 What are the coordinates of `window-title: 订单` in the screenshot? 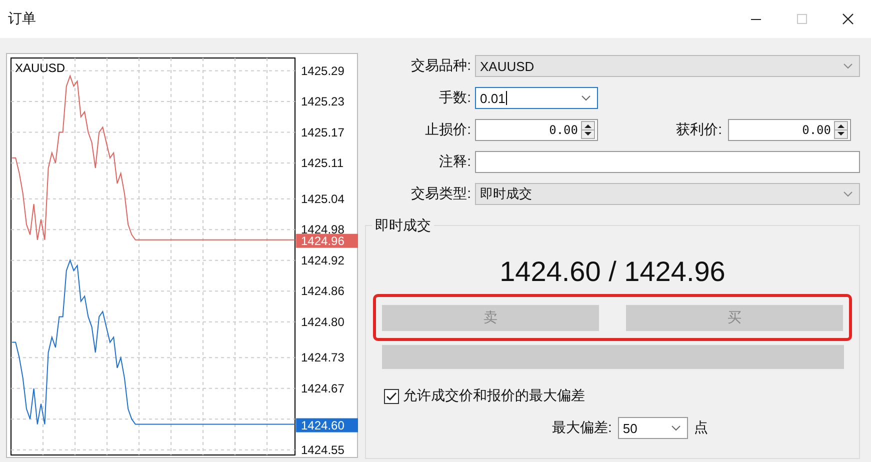 It's located at (22, 19).